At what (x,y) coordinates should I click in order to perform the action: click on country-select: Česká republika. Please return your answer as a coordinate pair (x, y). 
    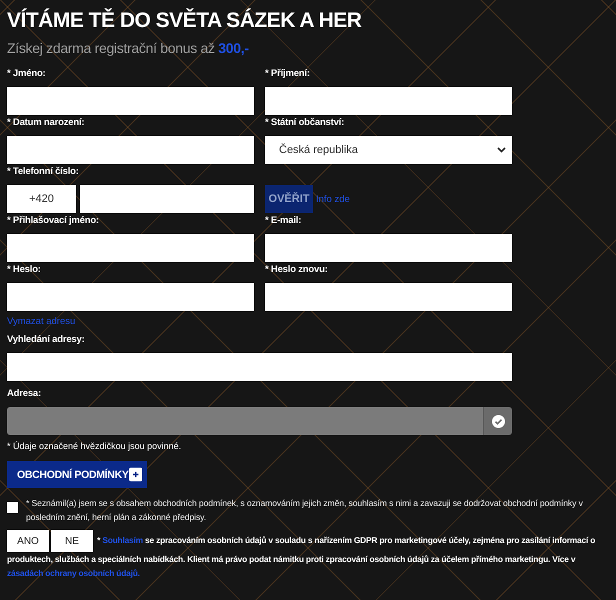
    Looking at the image, I should click on (388, 150).